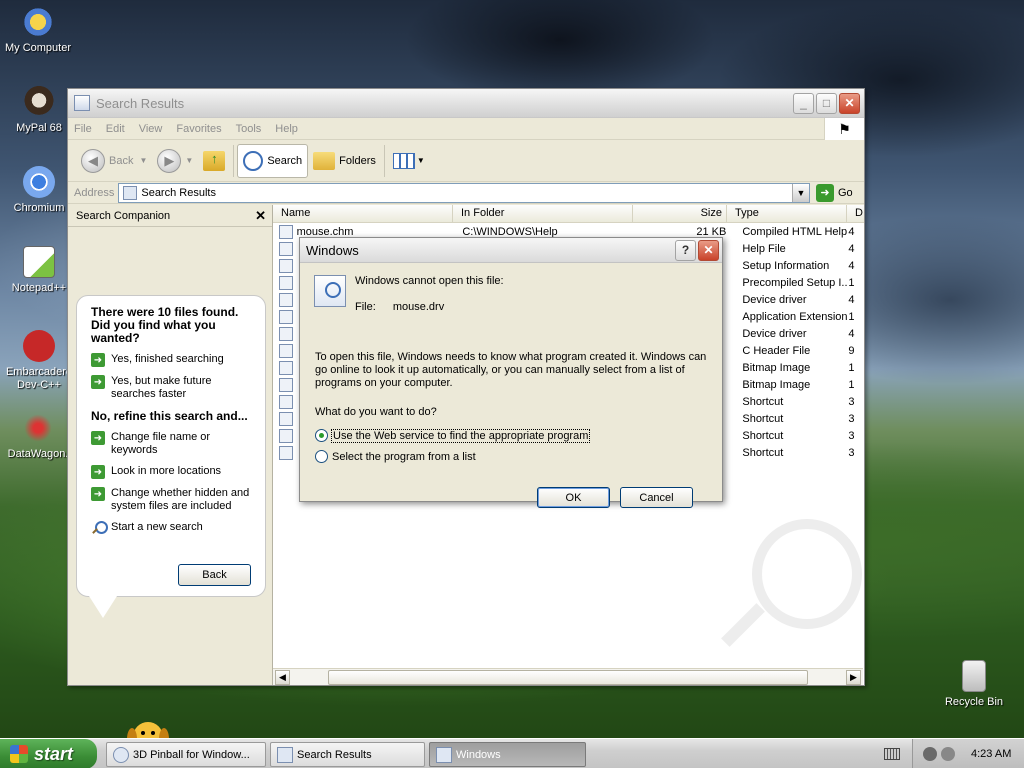 The image size is (1024, 768). I want to click on option-more-locations: ➜ Look in more locations, so click(174, 472).